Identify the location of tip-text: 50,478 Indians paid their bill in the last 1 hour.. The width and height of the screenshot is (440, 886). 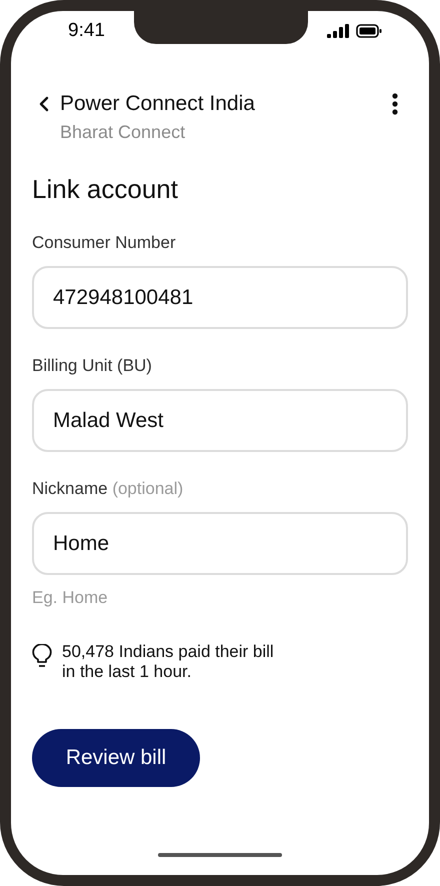
(168, 662).